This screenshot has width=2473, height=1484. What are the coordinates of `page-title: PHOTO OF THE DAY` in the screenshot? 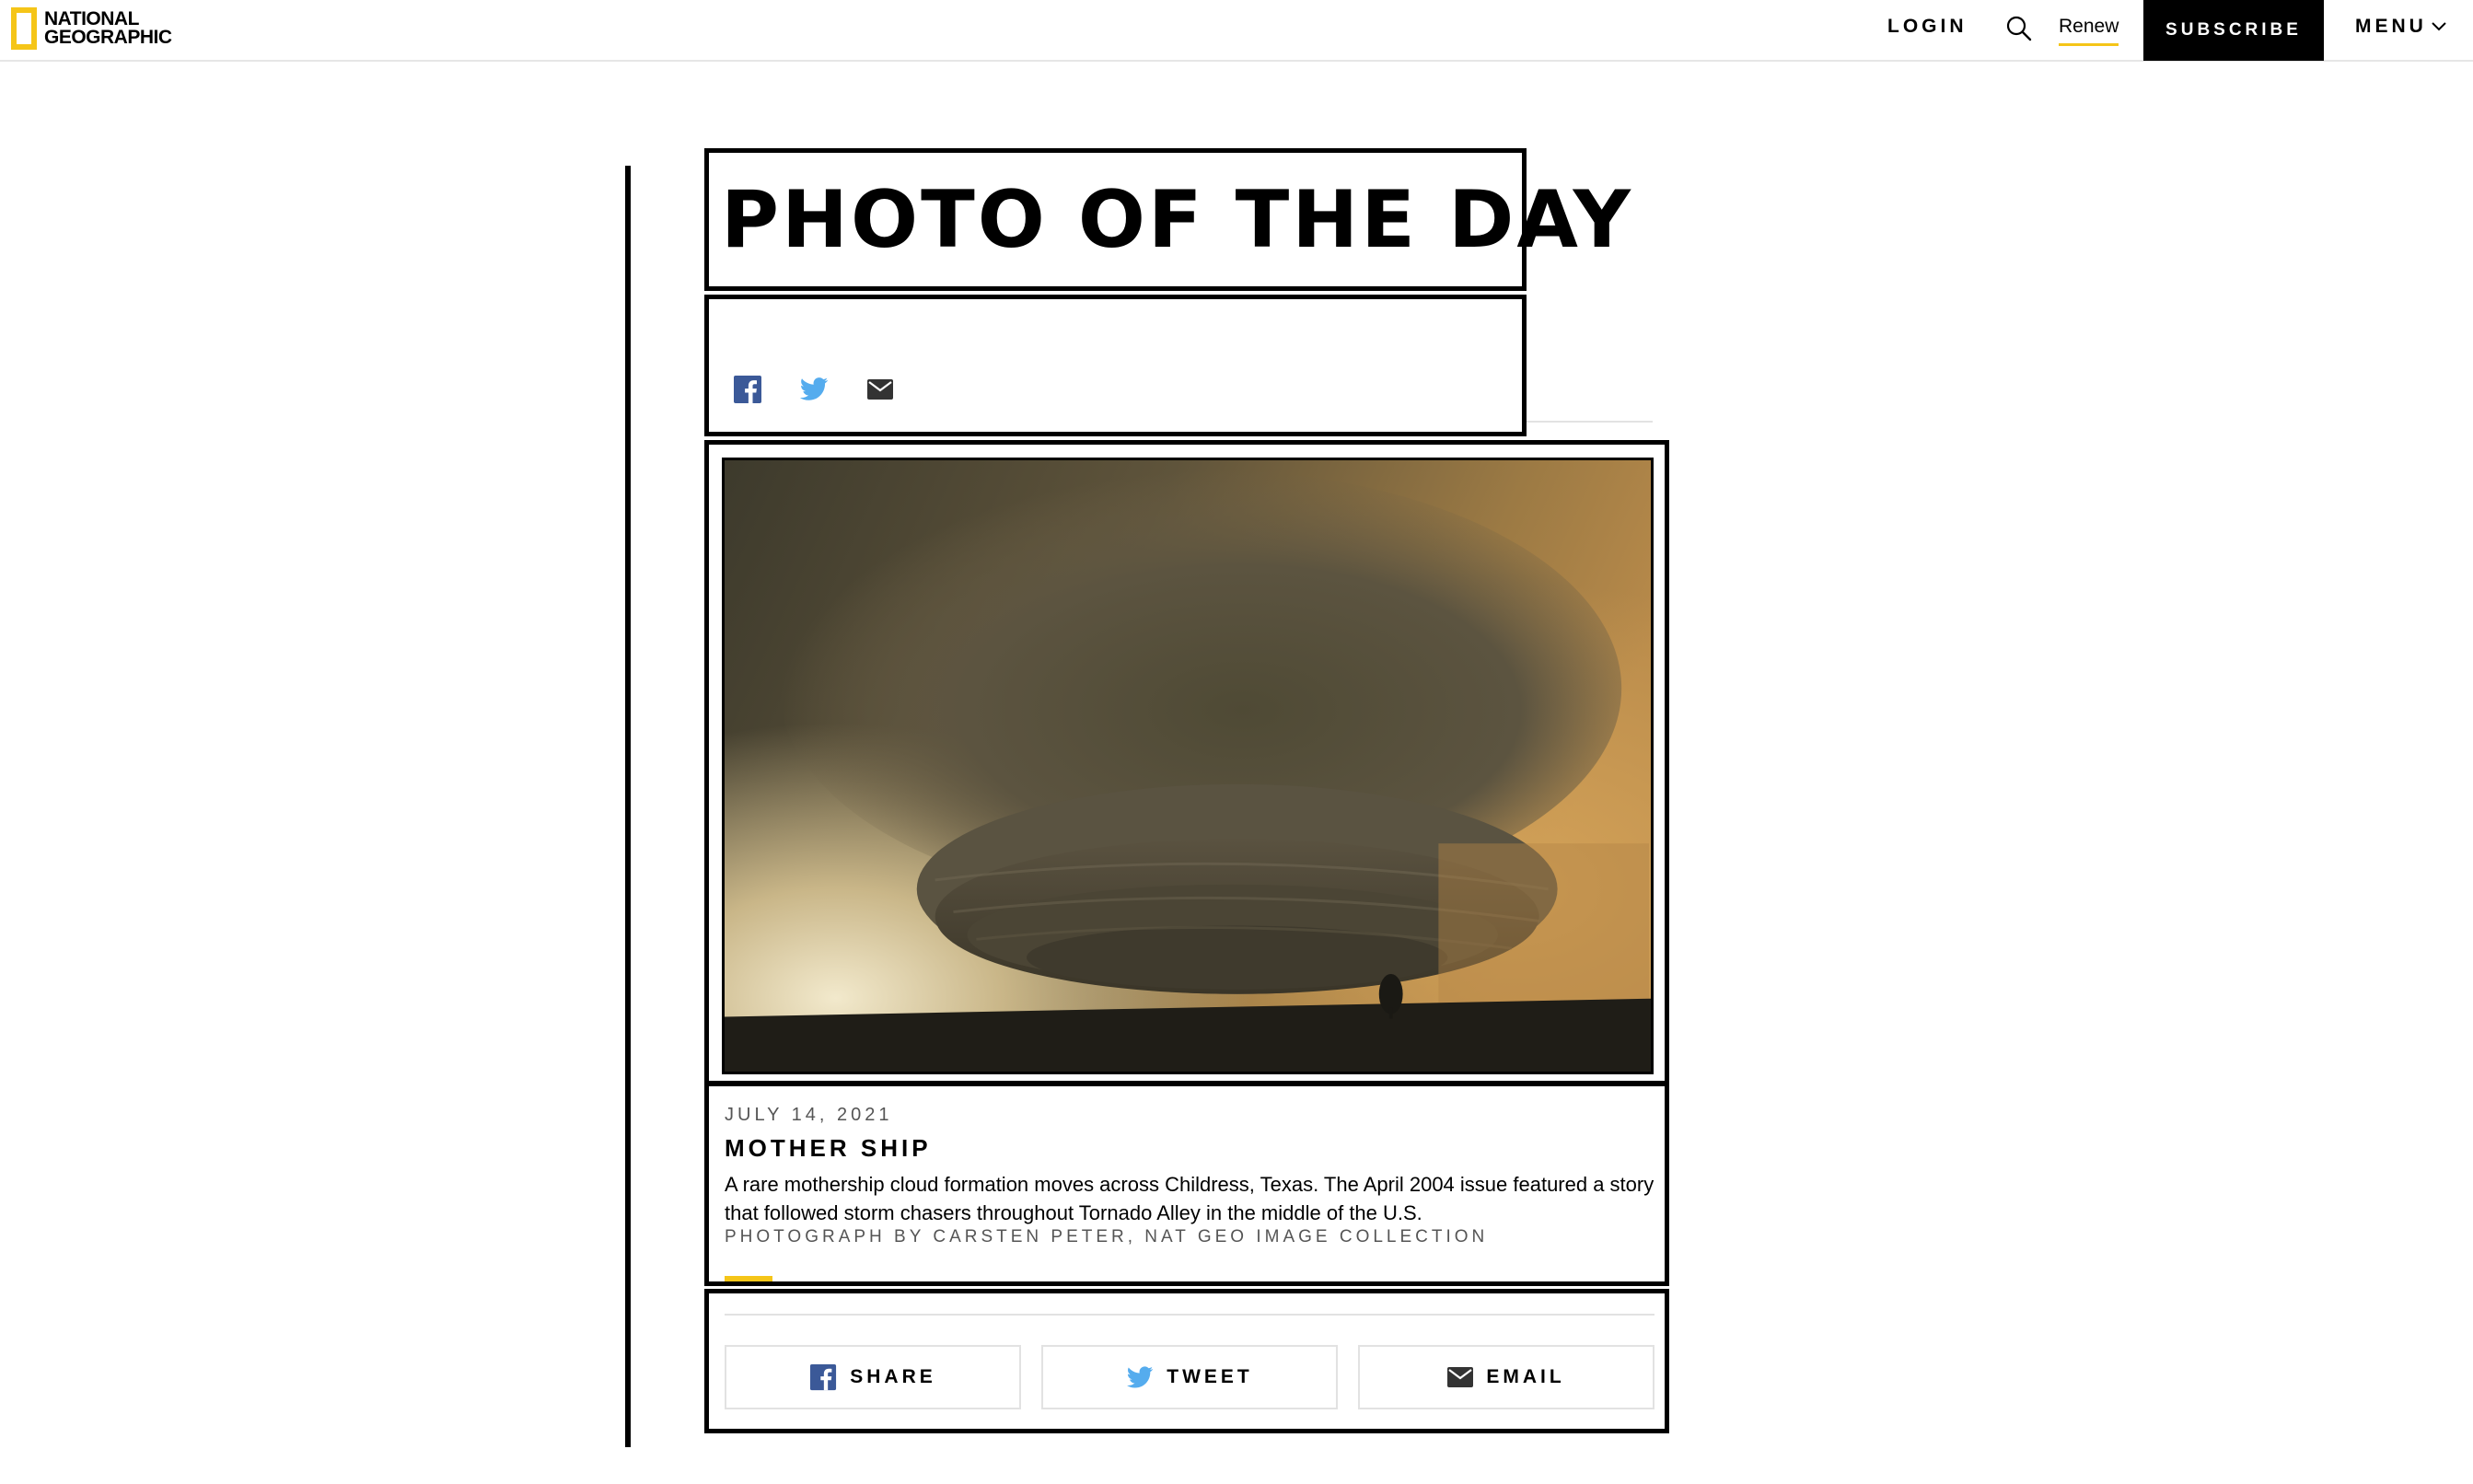 It's located at (1177, 219).